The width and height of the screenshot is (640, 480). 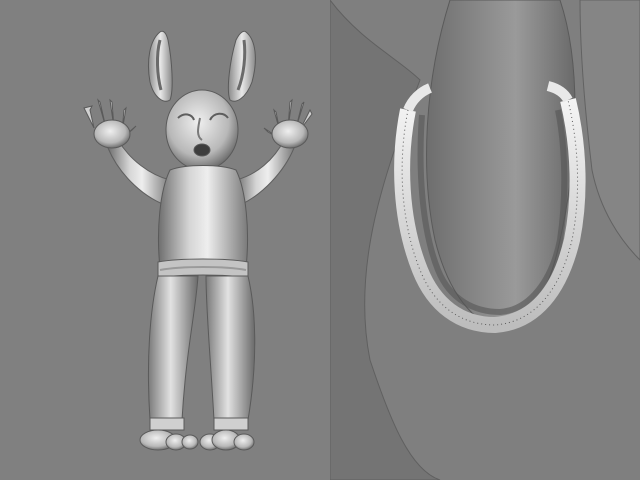 What do you see at coordinates (227, 440) in the screenshot?
I see `right-foot` at bounding box center [227, 440].